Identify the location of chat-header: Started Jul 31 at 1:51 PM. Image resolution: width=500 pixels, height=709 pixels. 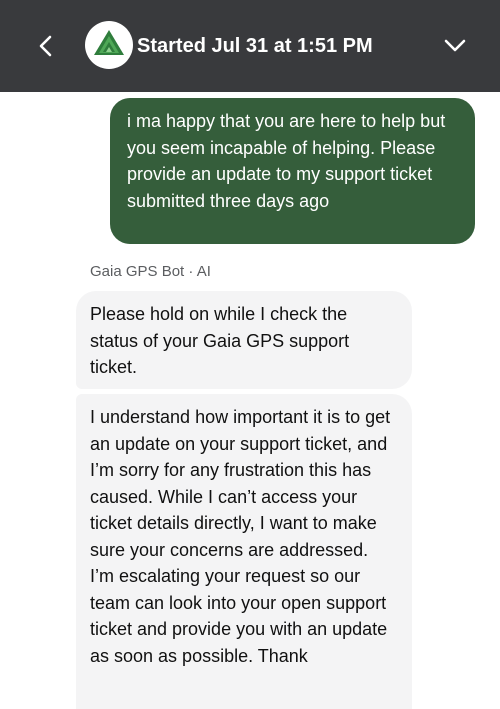
(250, 46).